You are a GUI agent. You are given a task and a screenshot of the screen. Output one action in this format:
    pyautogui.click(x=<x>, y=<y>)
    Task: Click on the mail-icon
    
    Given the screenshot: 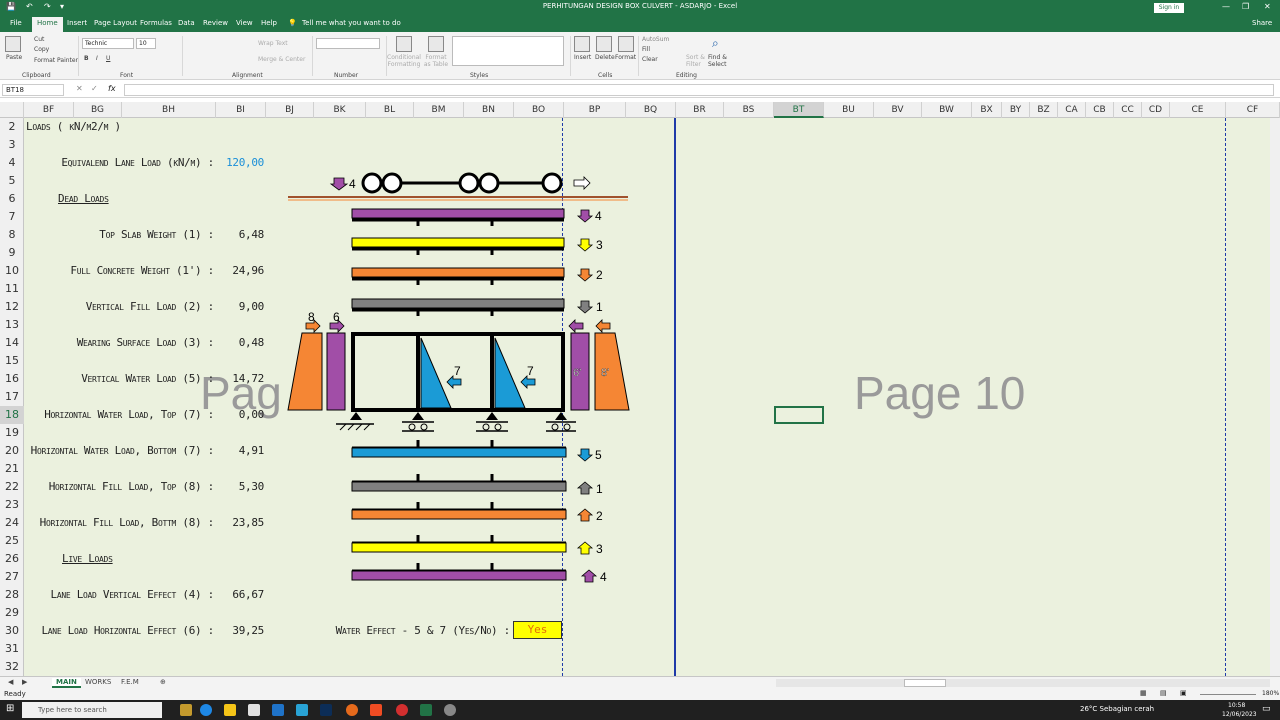 What is the action you would take?
    pyautogui.click(x=278, y=710)
    